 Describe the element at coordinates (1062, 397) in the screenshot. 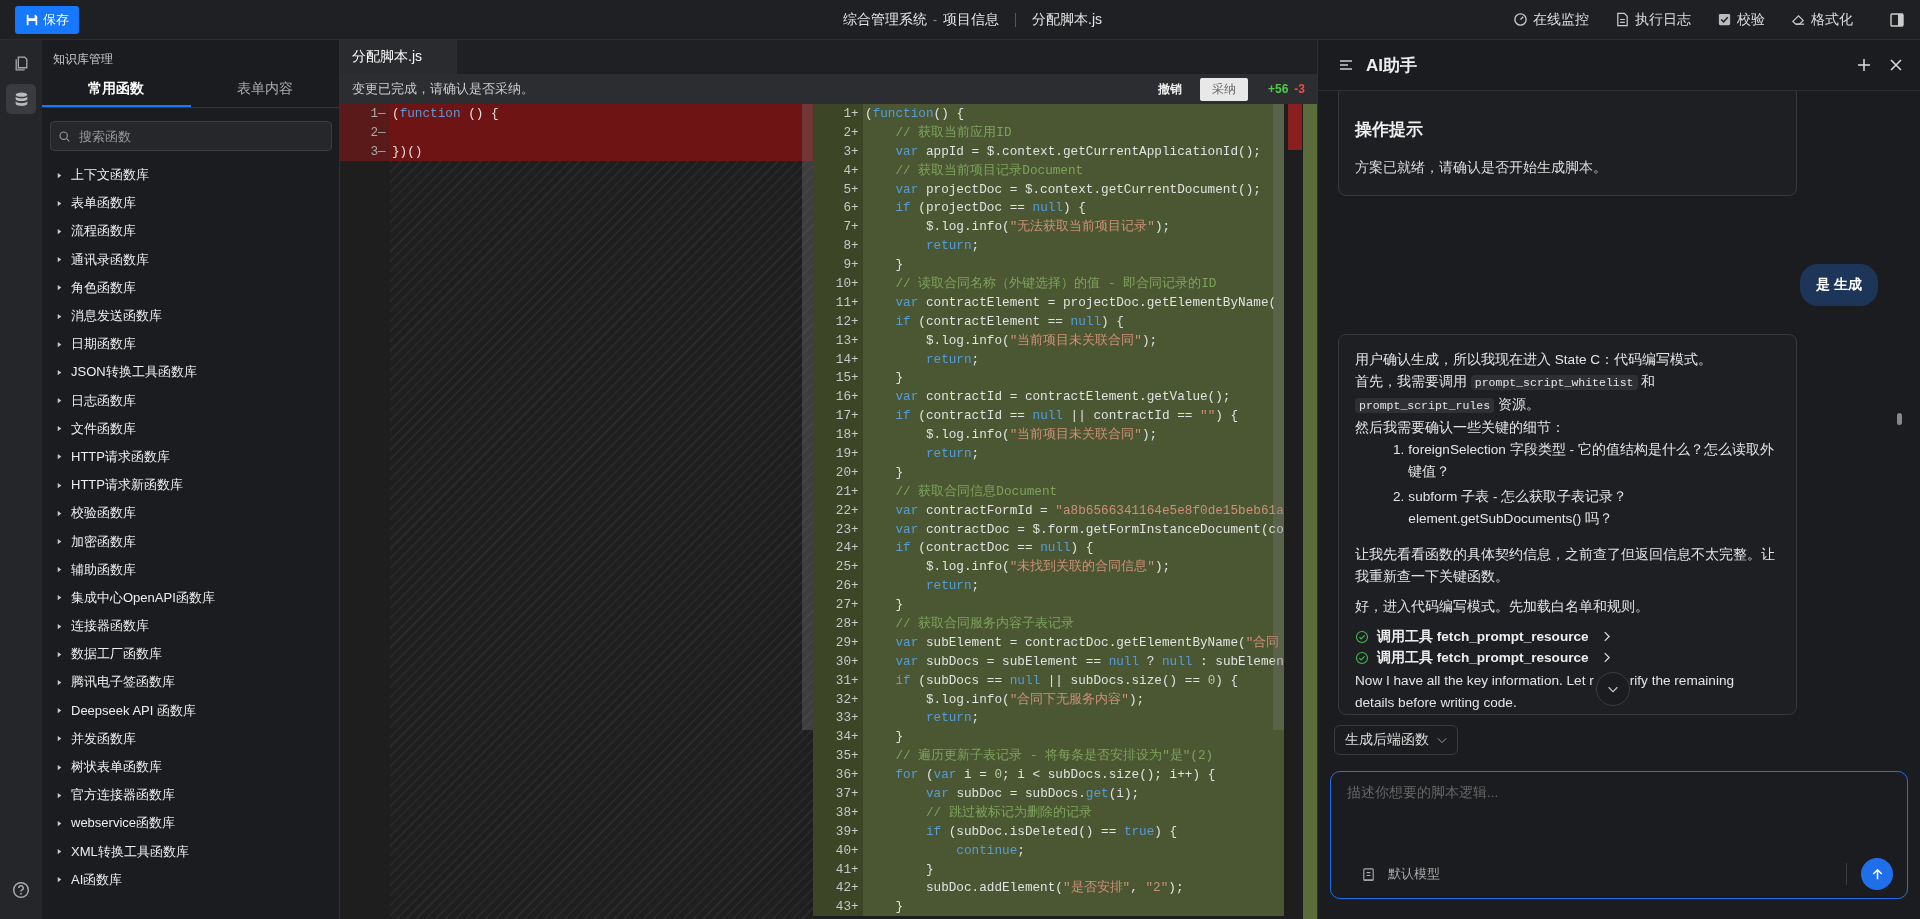

I see `code-line: var contractId = contractElement.getValue();` at that location.